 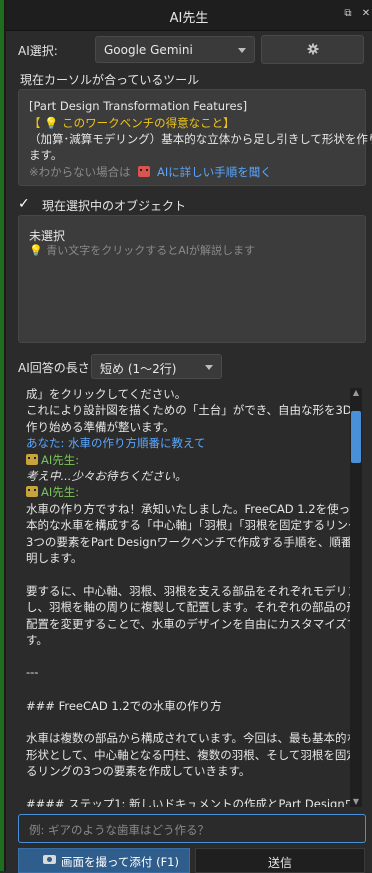 I want to click on workbench-strength-heading: 【 💡 このワークベンチの得意なこと】, so click(x=132, y=123).